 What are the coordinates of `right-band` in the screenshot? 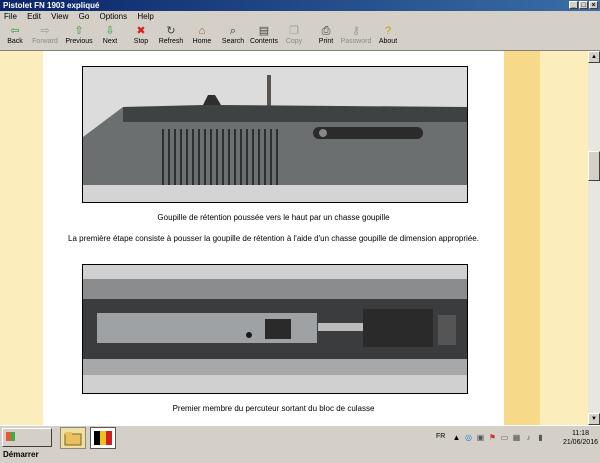 It's located at (522, 238).